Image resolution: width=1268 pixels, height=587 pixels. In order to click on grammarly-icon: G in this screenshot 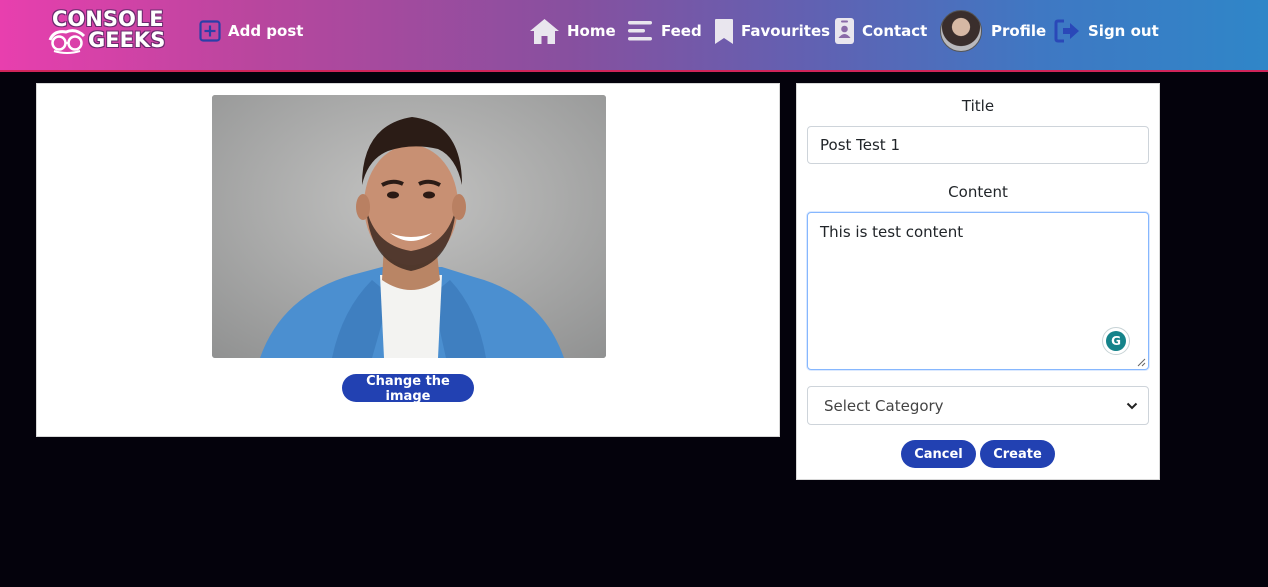, I will do `click(1116, 341)`.